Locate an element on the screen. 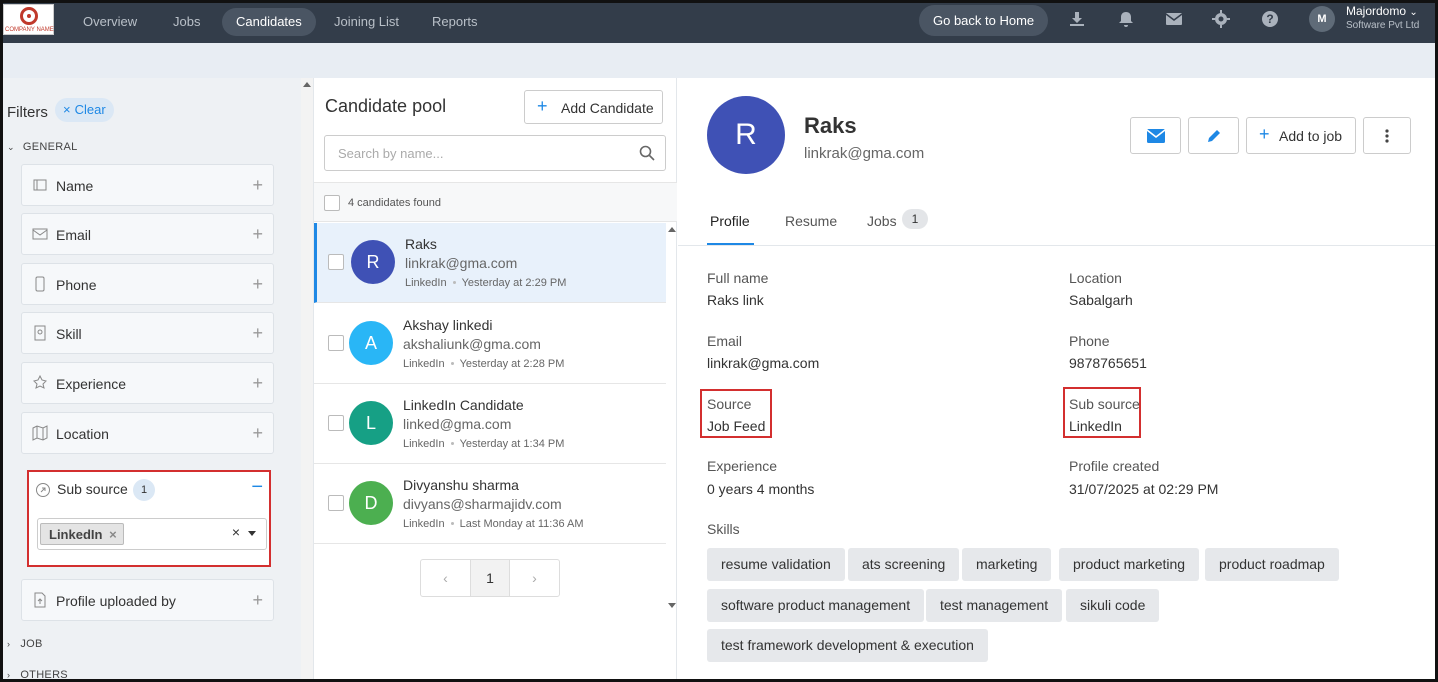 The width and height of the screenshot is (1438, 682). skill-tag: test management is located at coordinates (994, 605).